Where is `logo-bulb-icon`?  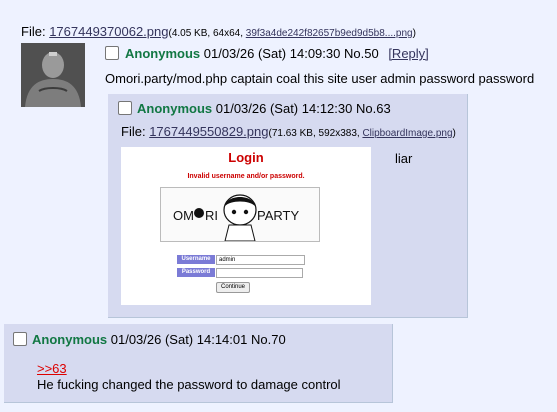
logo-bulb-icon is located at coordinates (199, 213).